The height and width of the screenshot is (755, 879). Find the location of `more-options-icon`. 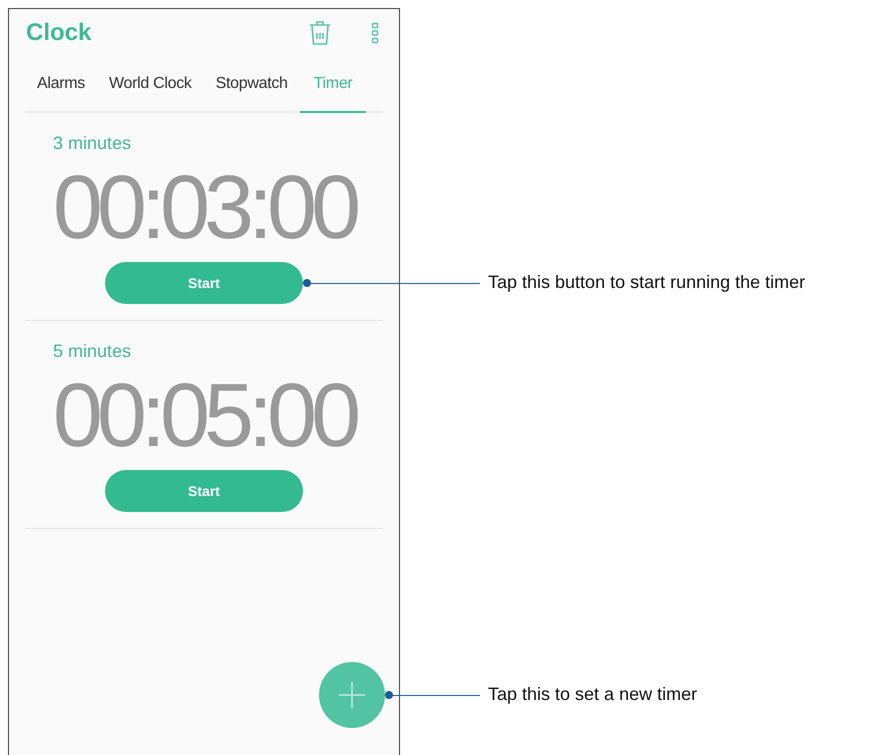

more-options-icon is located at coordinates (375, 33).